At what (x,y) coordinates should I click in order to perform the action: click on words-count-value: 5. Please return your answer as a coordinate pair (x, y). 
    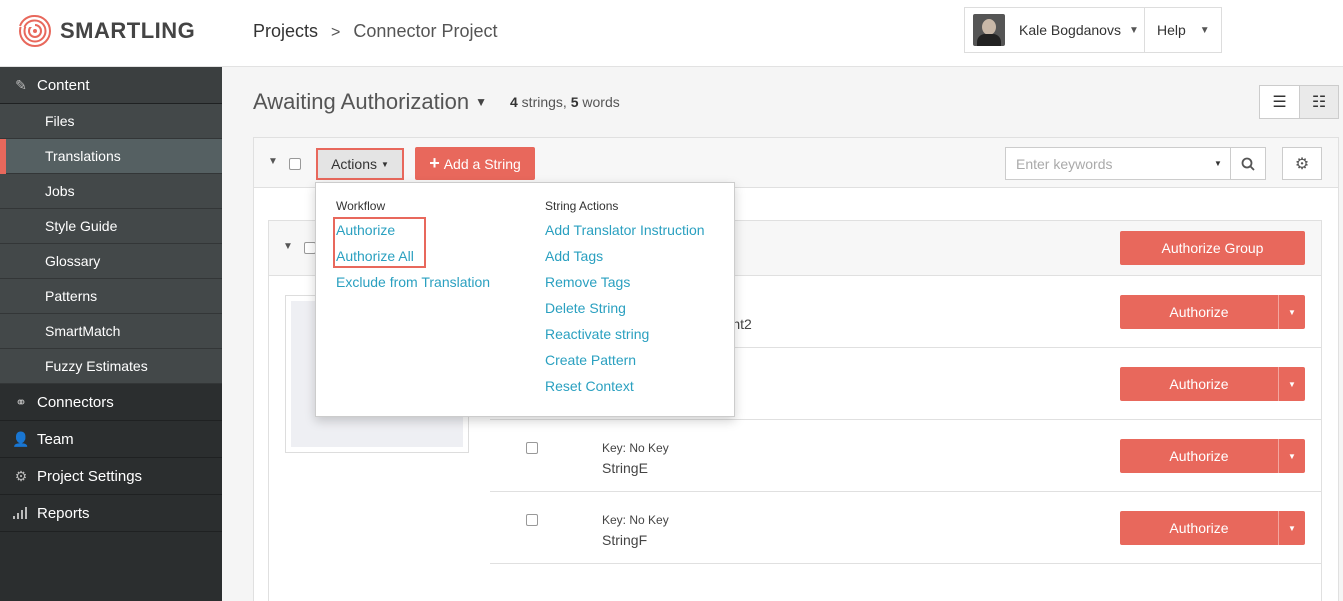
    Looking at the image, I should click on (574, 102).